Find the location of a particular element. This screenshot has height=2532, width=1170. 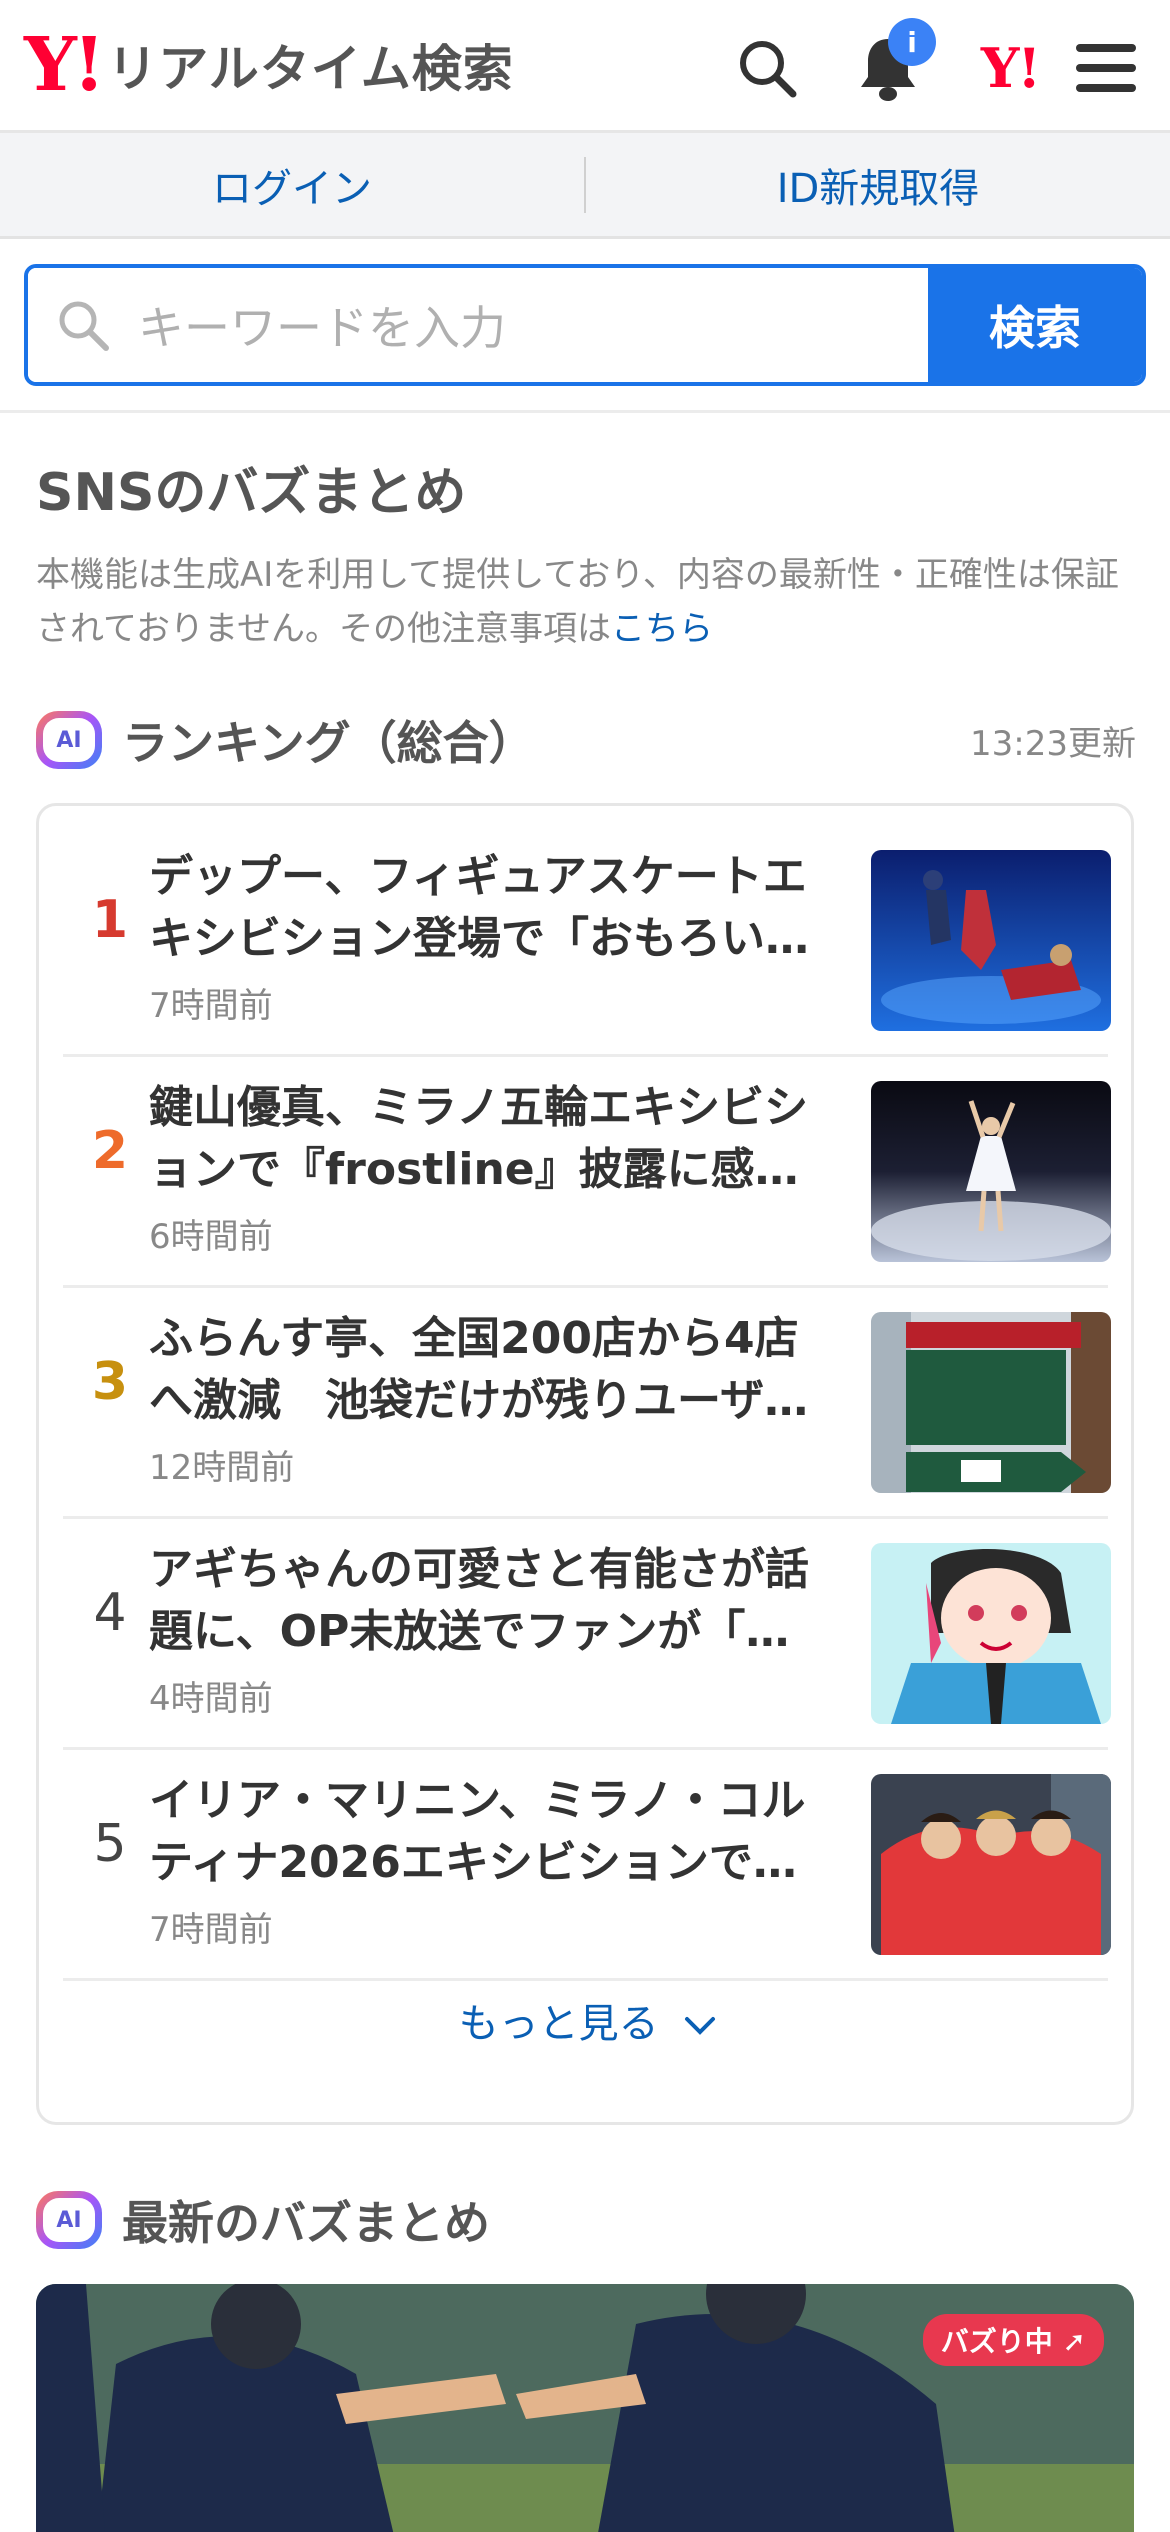

latest-title: 最新のバズまとめ is located at coordinates (306, 2223).